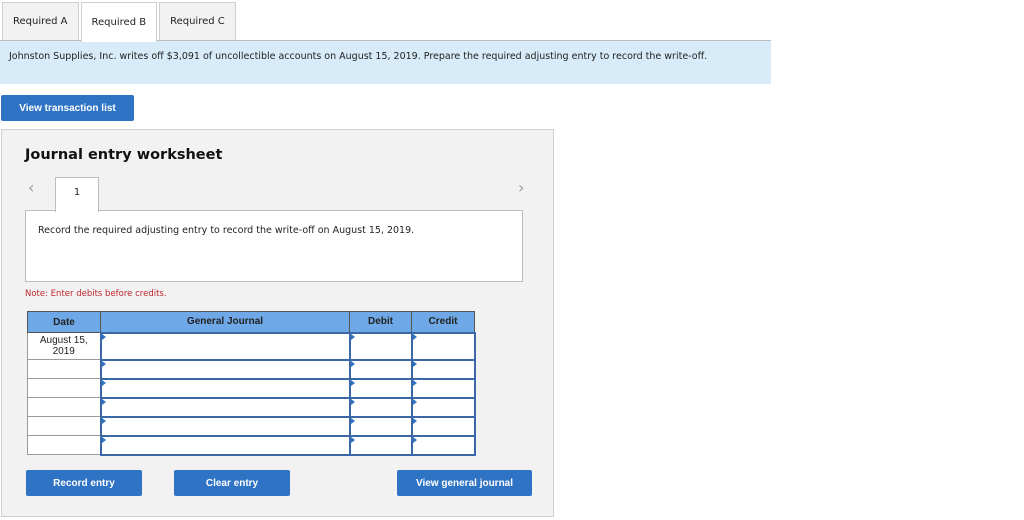 This screenshot has height=520, width=1024. Describe the element at coordinates (380, 322) in the screenshot. I see `header-debit: Debit` at that location.